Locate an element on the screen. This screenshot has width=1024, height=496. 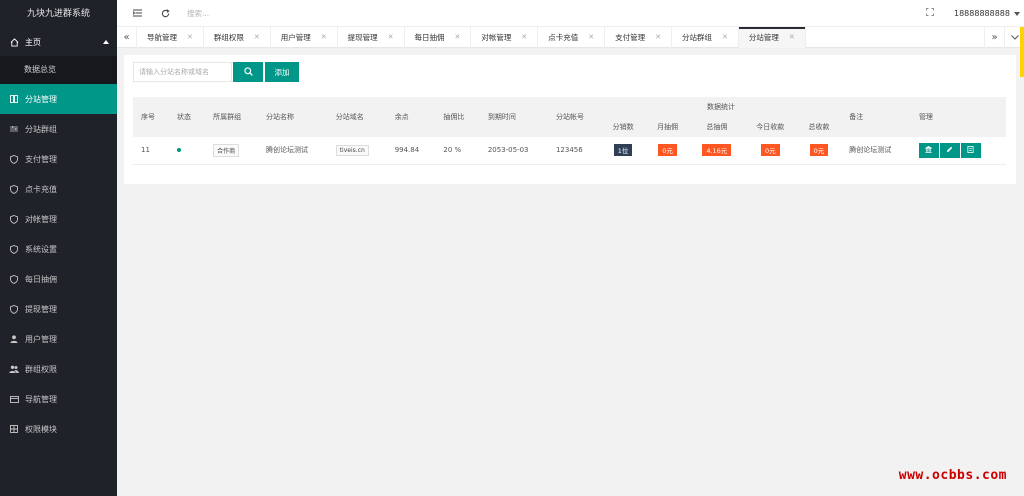
sidebar-item-navigation: 导航管理 is located at coordinates (58, 399).